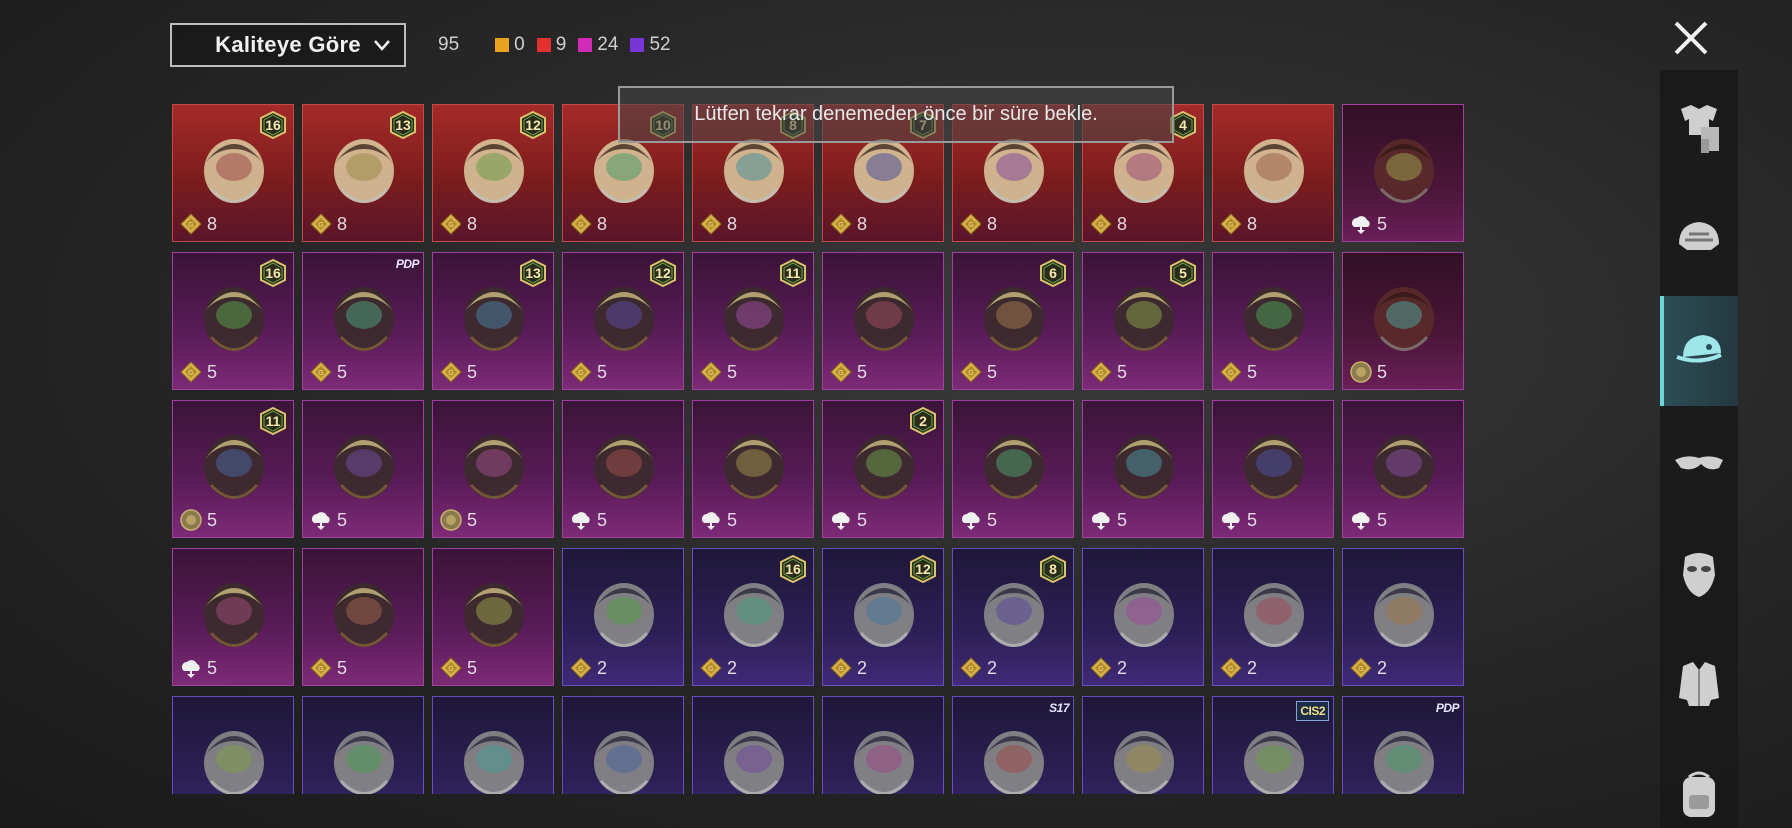 The width and height of the screenshot is (1792, 828). What do you see at coordinates (382, 45) in the screenshot?
I see `chevron-down-icon` at bounding box center [382, 45].